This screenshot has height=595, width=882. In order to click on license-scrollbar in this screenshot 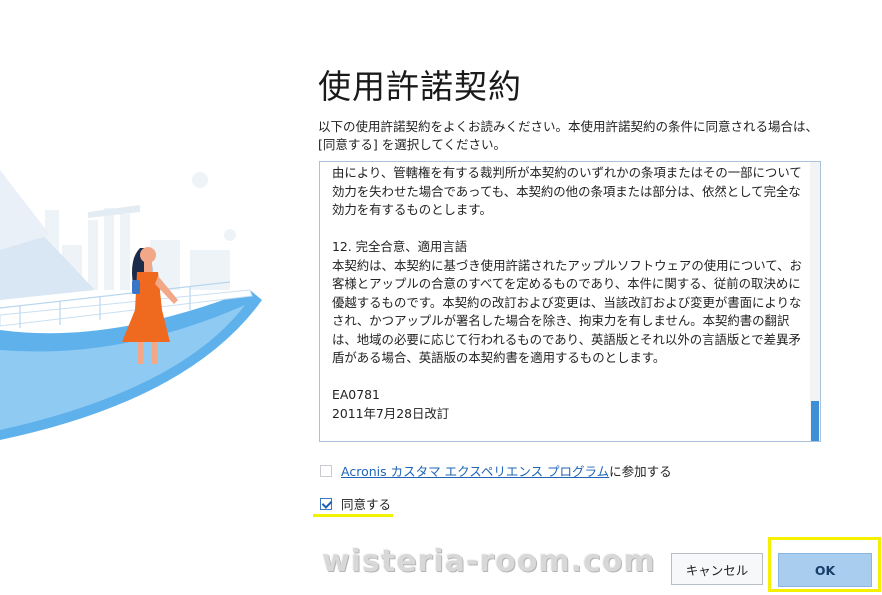, I will do `click(815, 301)`.